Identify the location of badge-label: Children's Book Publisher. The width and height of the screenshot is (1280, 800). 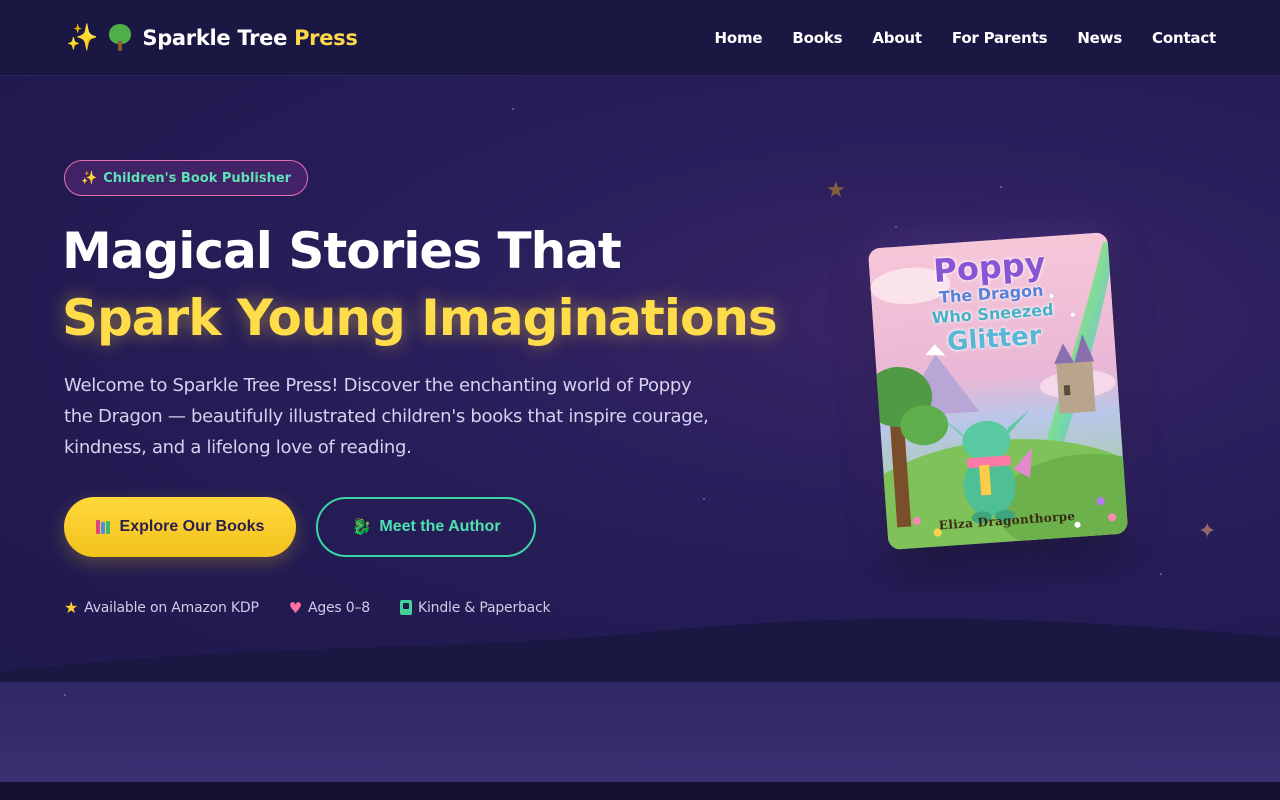
(197, 178).